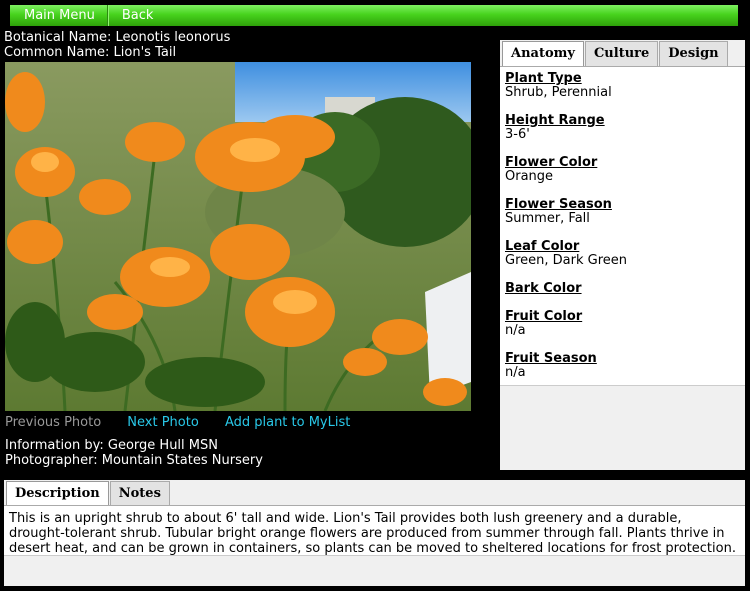 Image resolution: width=750 pixels, height=591 pixels. I want to click on attr-label: Bark Color, so click(543, 288).